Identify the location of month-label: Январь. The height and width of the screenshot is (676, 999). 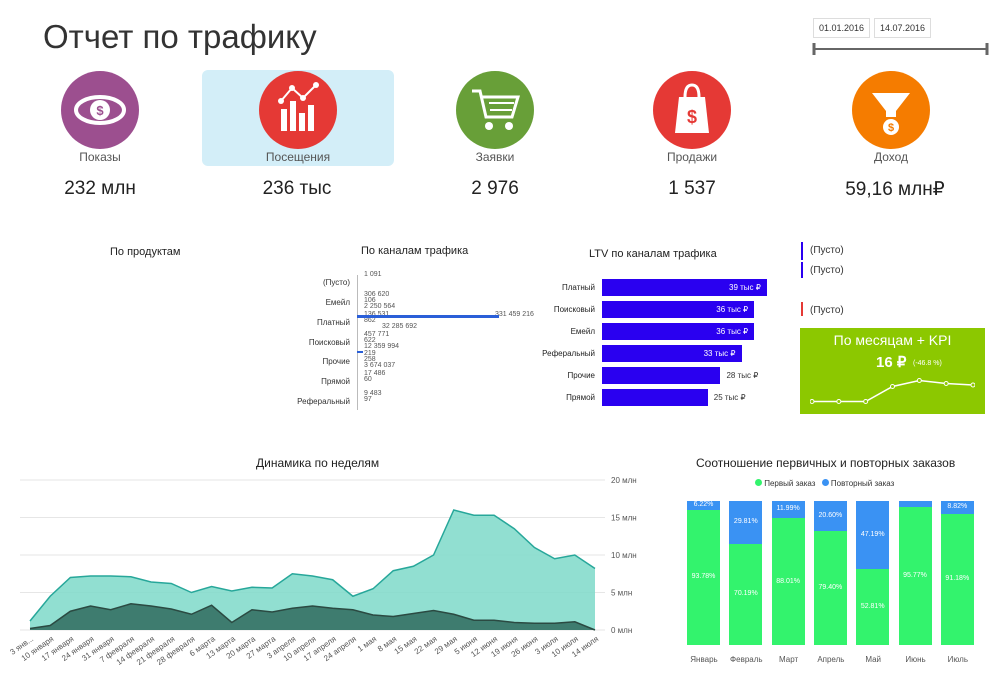
(704, 659).